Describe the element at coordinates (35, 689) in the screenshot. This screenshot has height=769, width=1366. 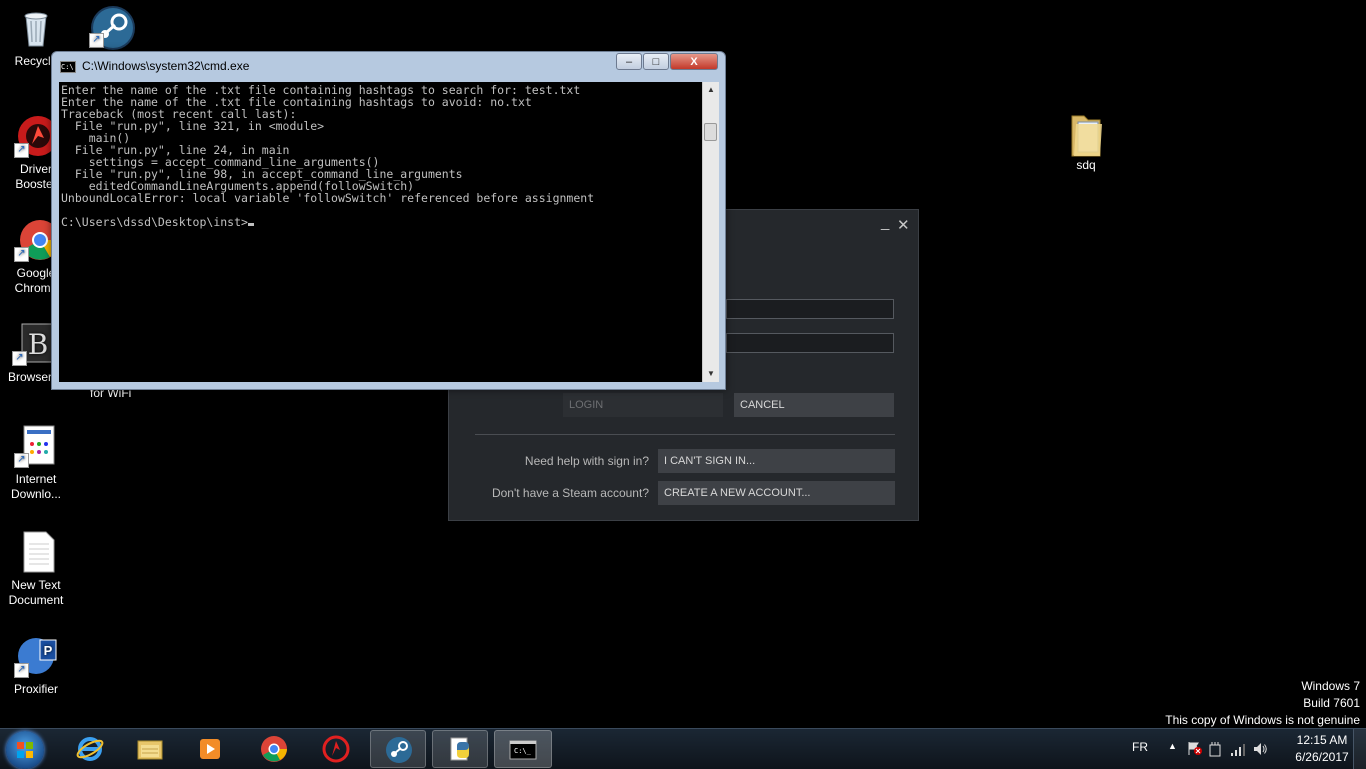
I see `desktop-icon-label: Proxifier` at that location.